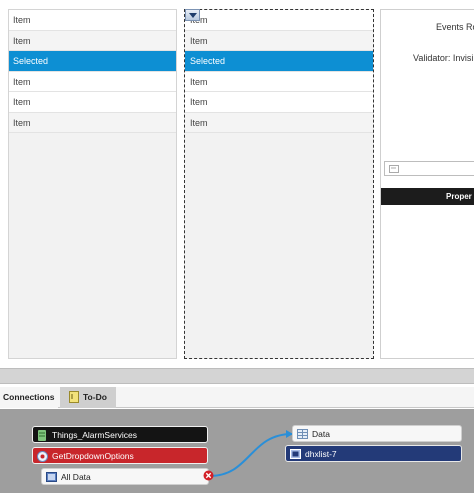  Describe the element at coordinates (394, 169) in the screenshot. I see `filter-icon` at that location.